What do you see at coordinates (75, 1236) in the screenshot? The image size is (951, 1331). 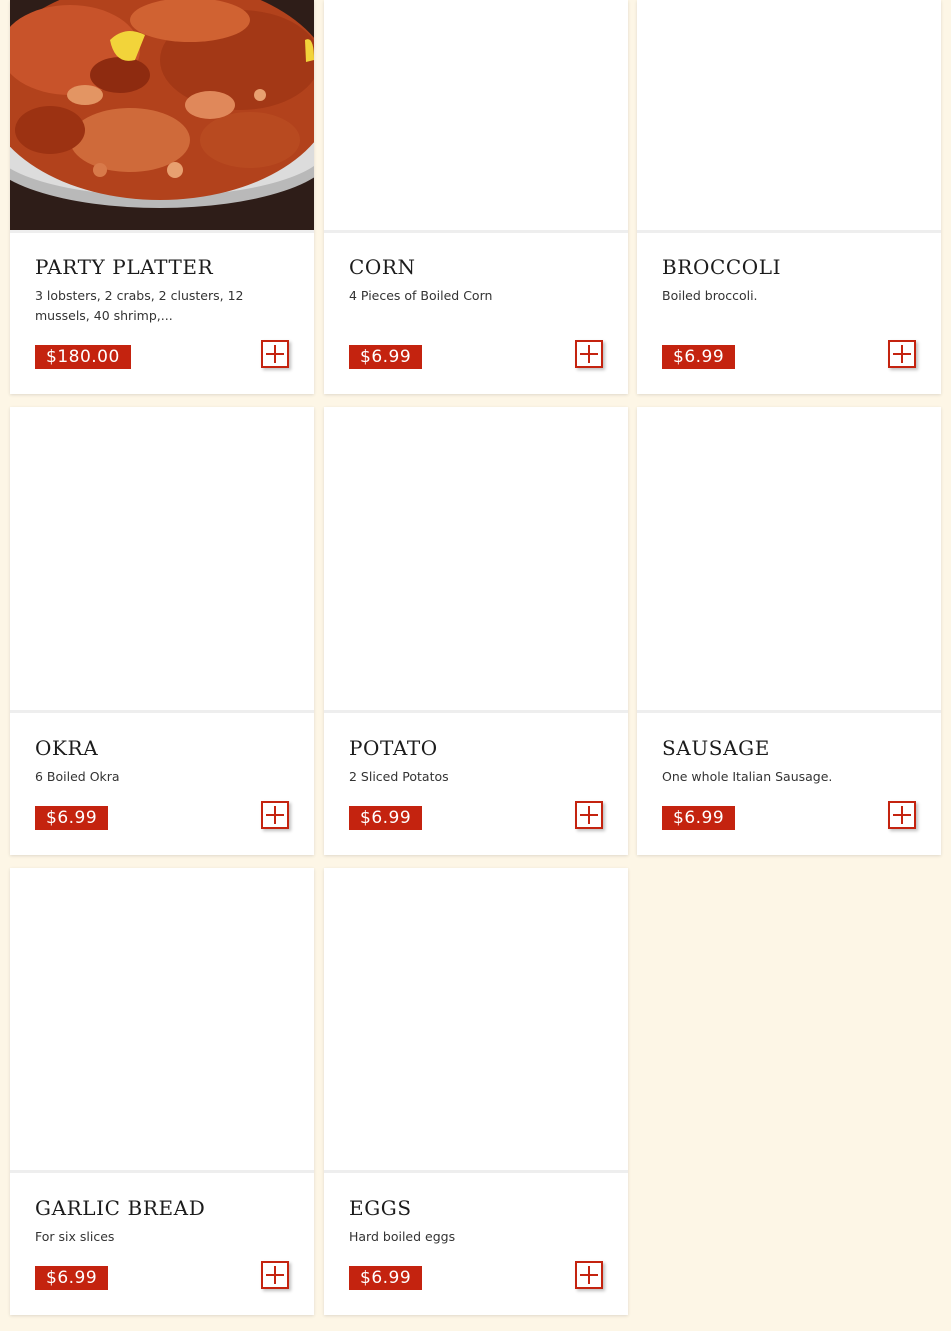 I see `item-description: For six slices` at bounding box center [75, 1236].